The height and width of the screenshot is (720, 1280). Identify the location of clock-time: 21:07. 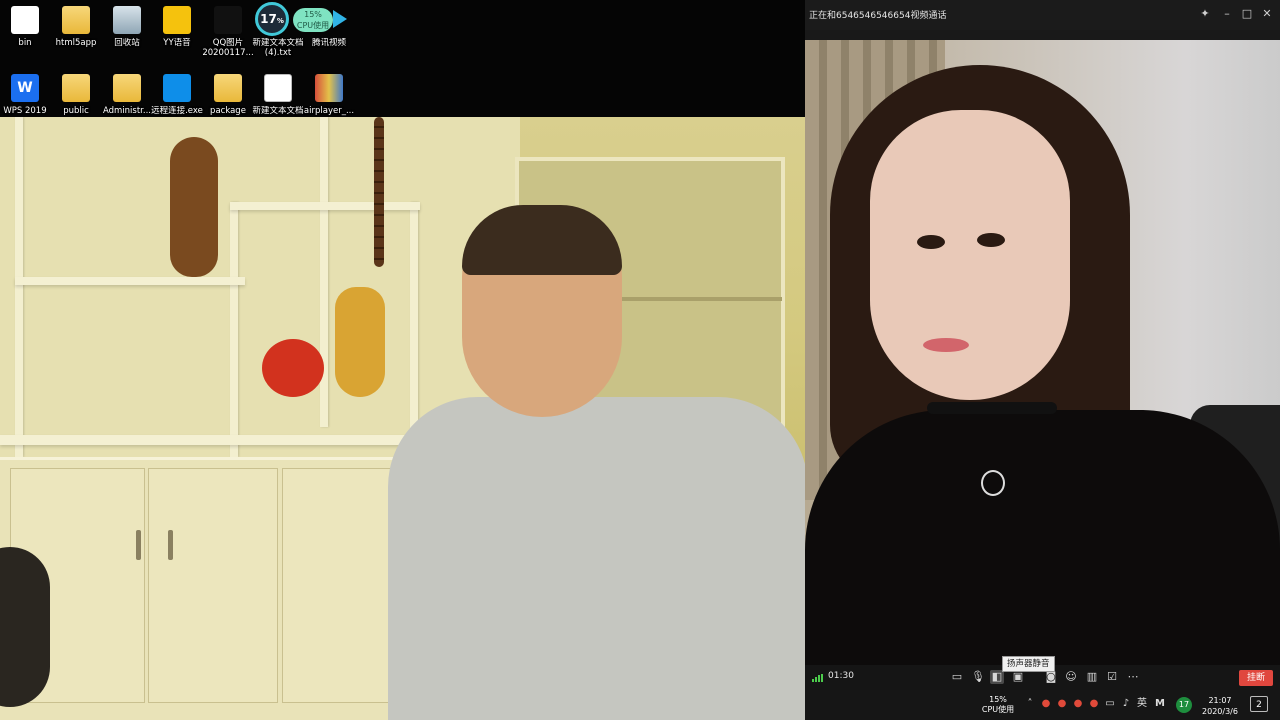
(1220, 700).